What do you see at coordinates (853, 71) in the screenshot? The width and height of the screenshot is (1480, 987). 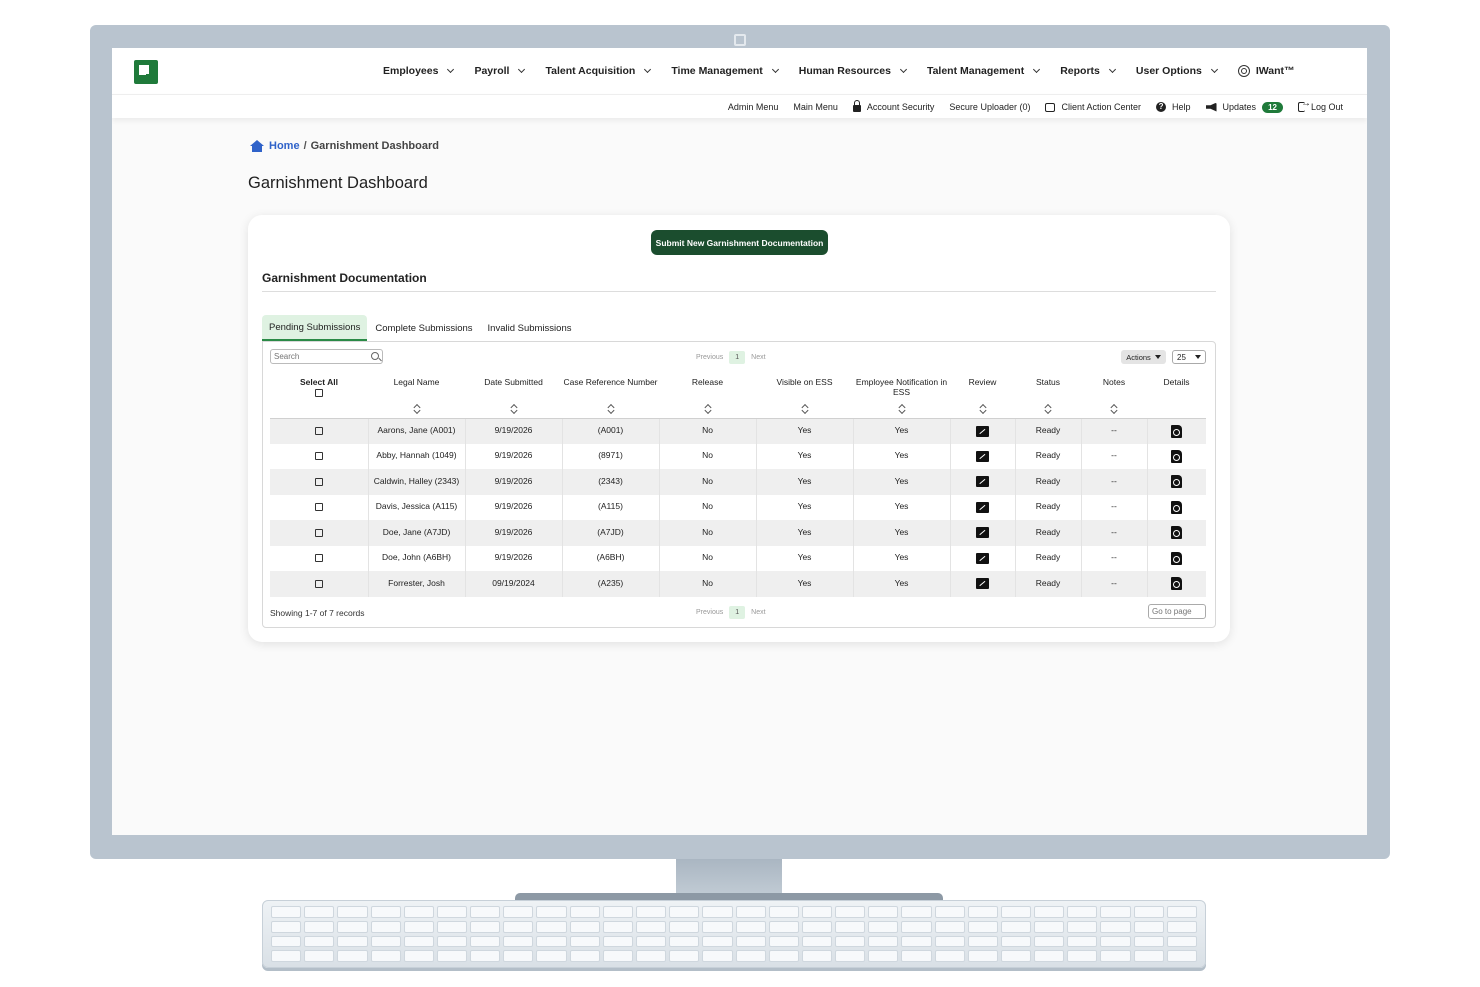 I see `nav-human-resources: Human Resources` at bounding box center [853, 71].